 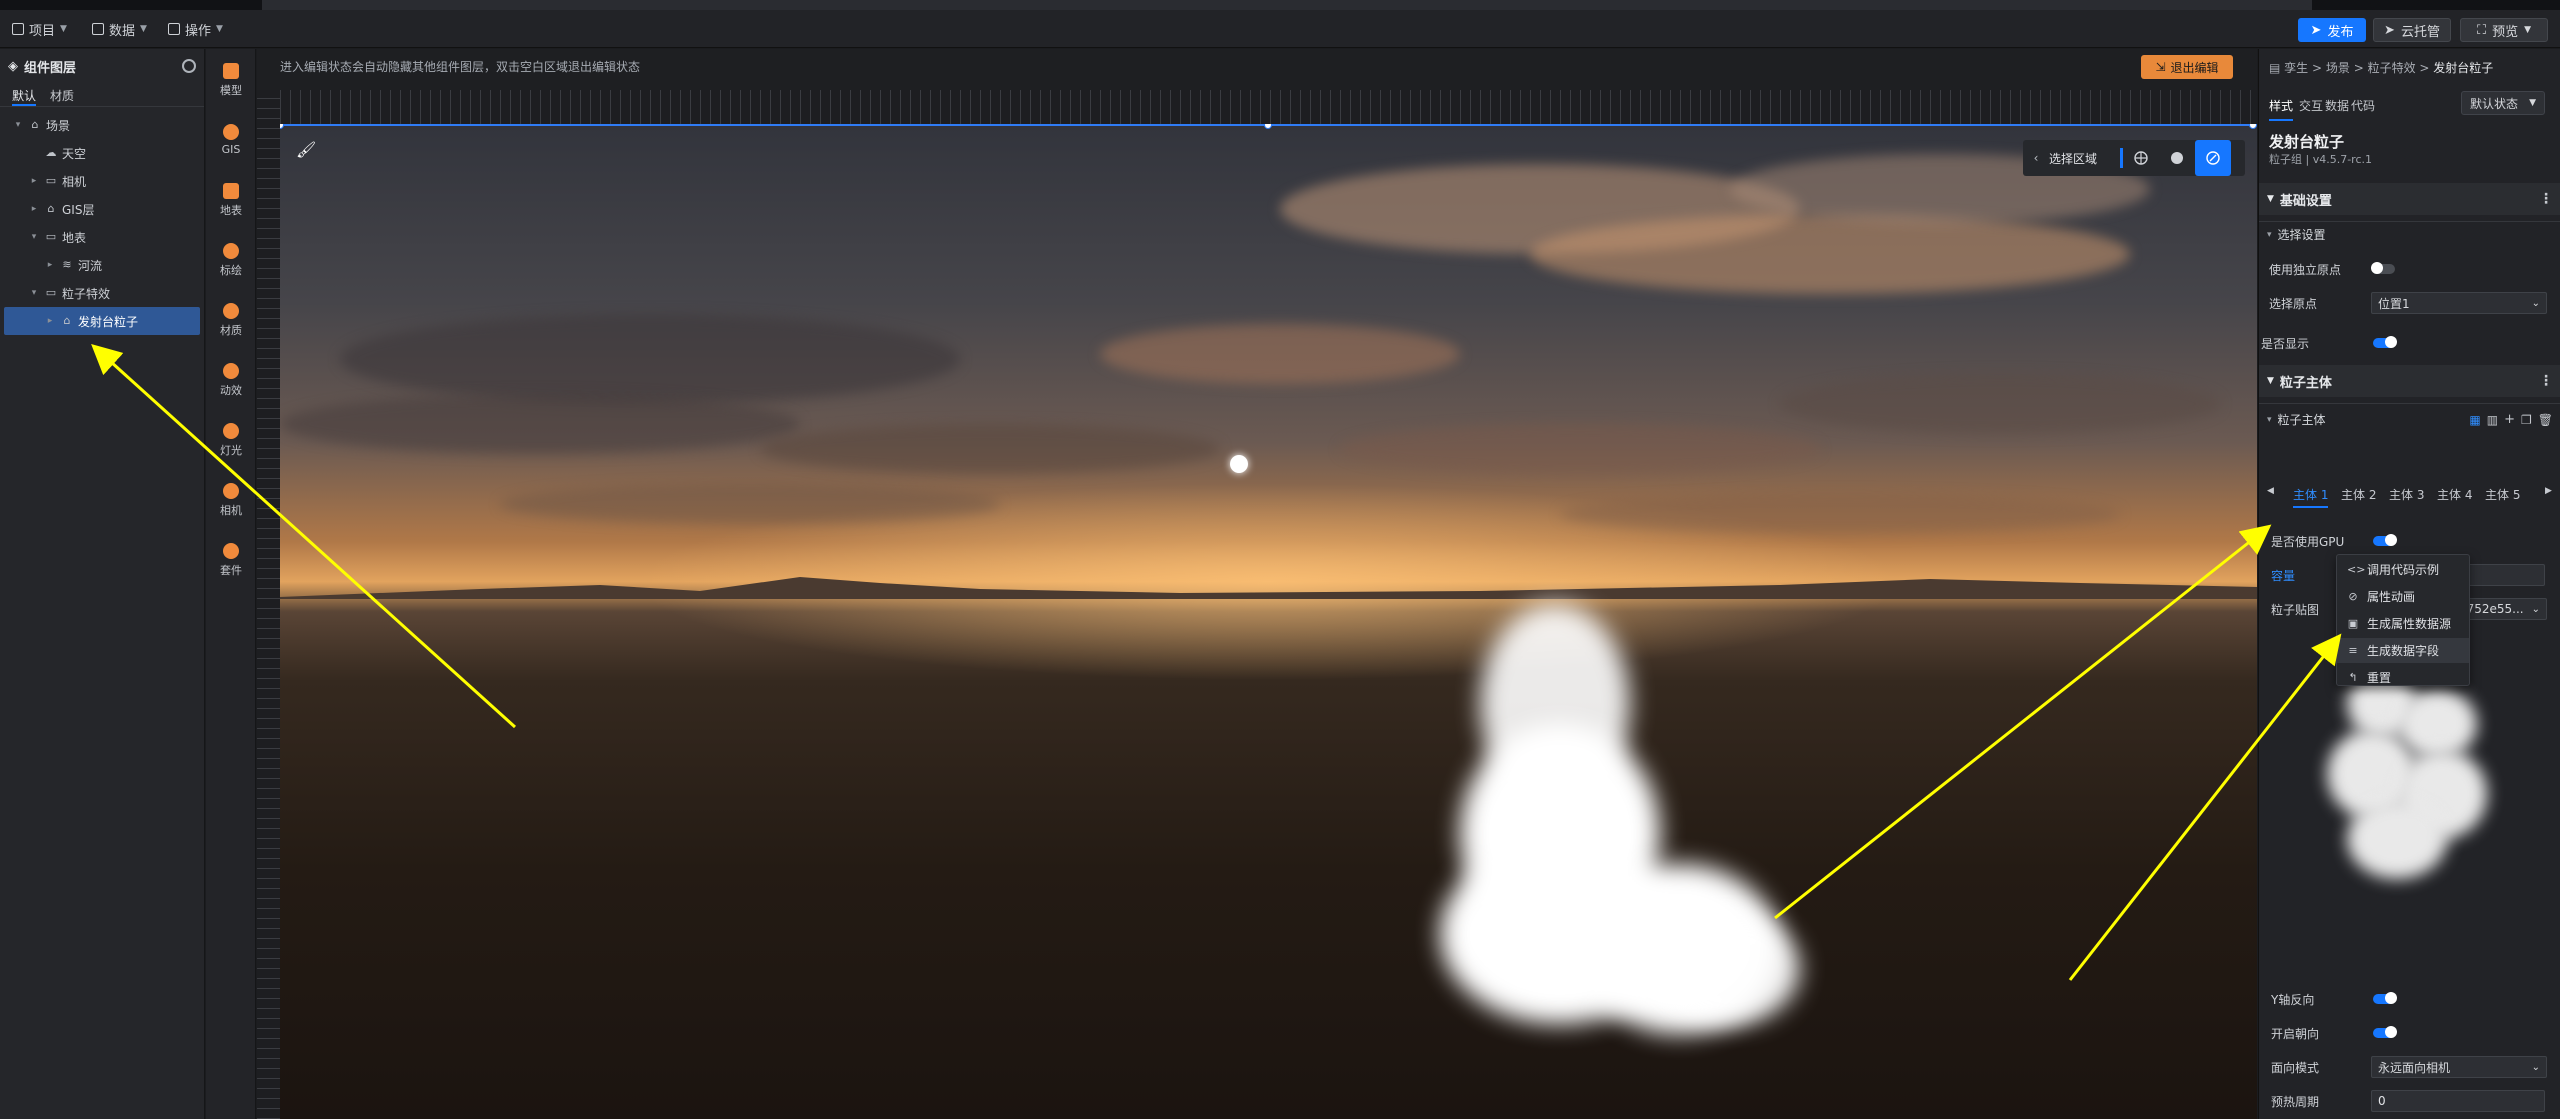 I want to click on layer-item: ▸ ⌂ 发射台粒子, so click(x=102, y=321).